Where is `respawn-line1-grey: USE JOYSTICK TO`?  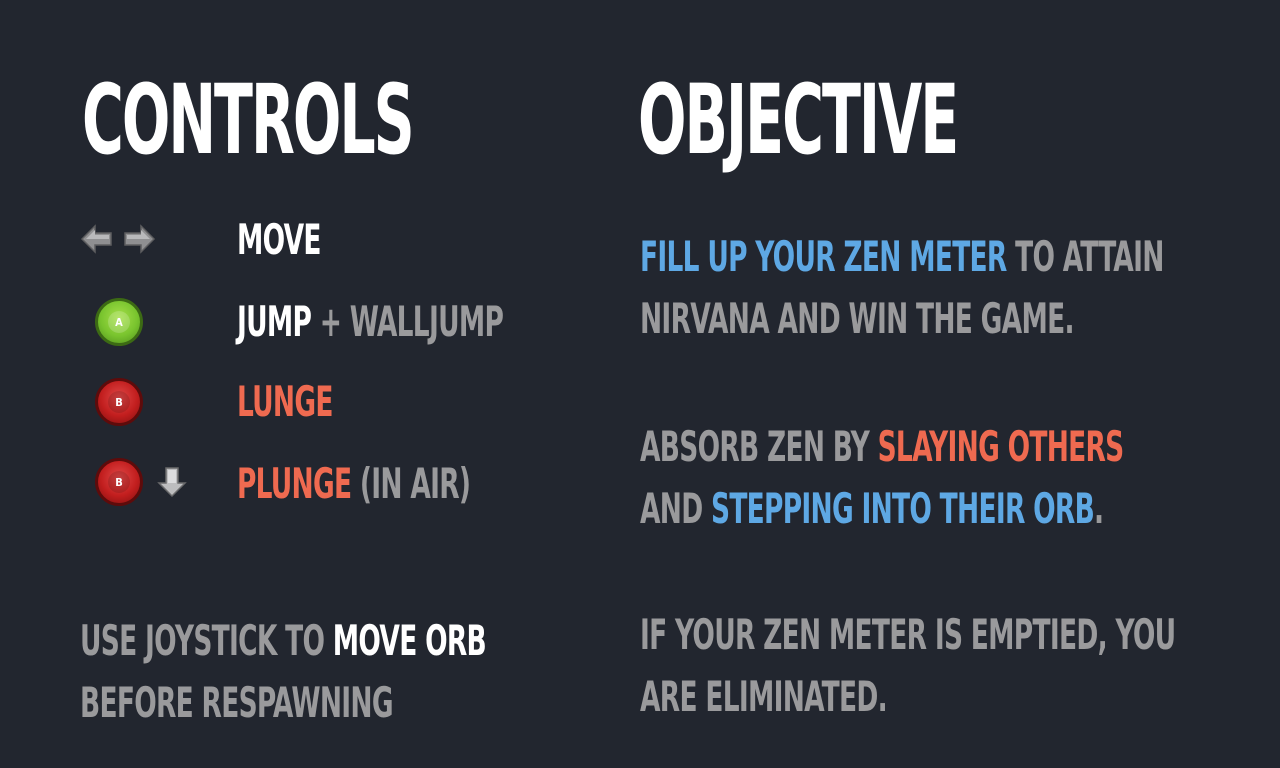 respawn-line1-grey: USE JOYSTICK TO is located at coordinates (202, 640).